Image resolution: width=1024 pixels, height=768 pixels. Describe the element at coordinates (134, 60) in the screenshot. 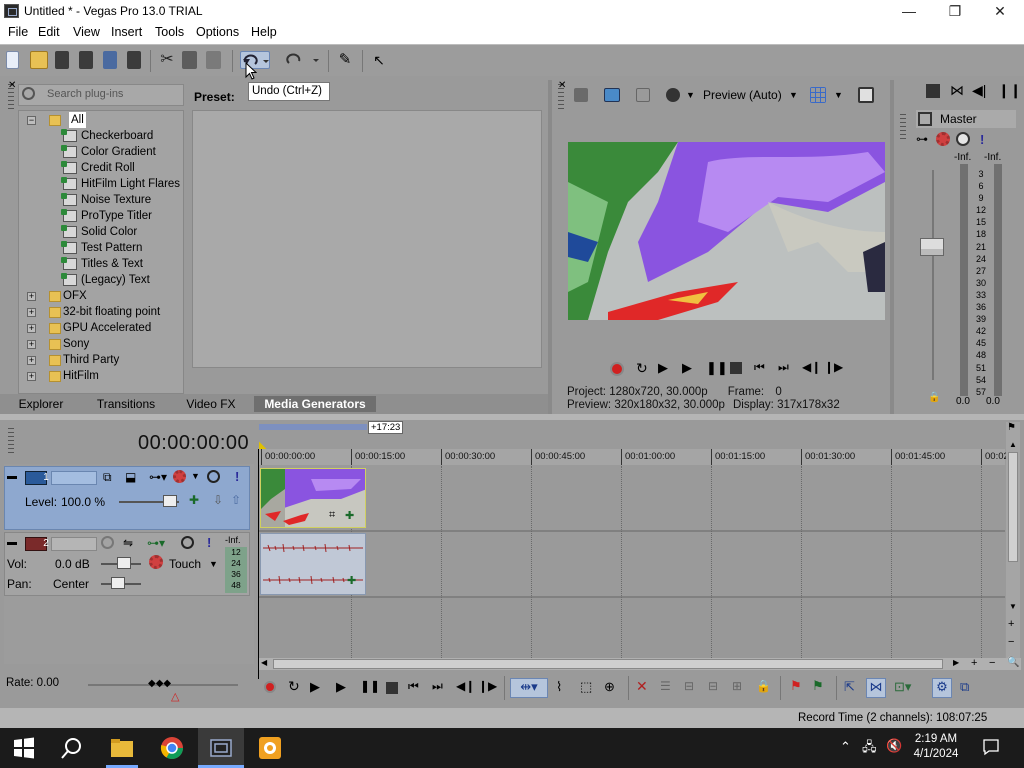

I see `properties-icon` at that location.